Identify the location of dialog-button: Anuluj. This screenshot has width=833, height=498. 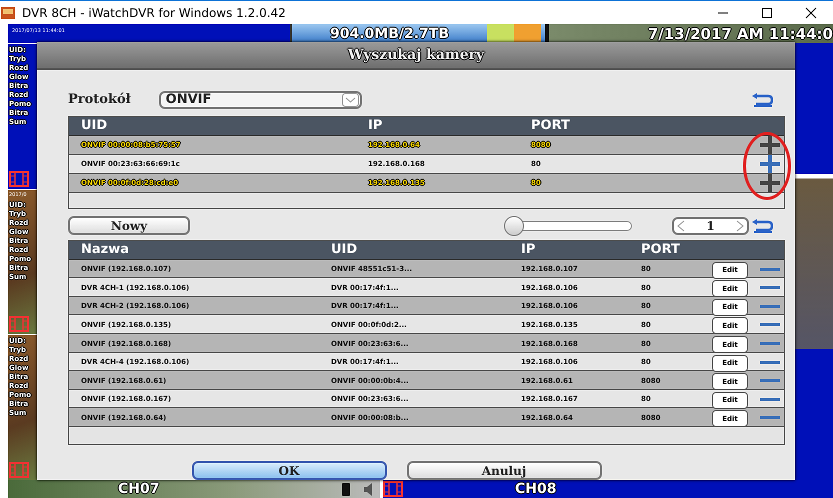
(504, 470).